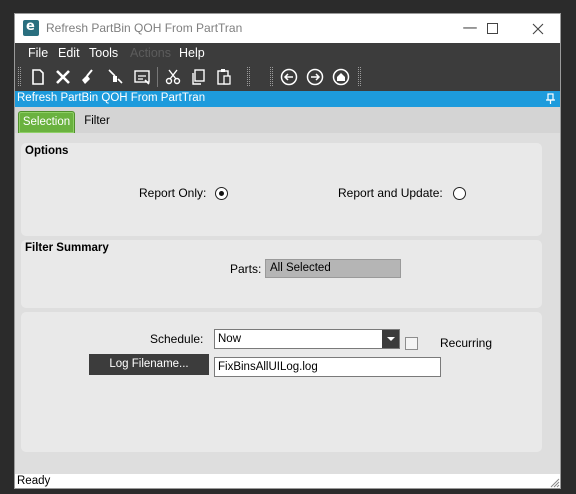 The height and width of the screenshot is (494, 576). Describe the element at coordinates (144, 28) in the screenshot. I see `window-title: Refresh PartBin QOH From PartTran` at that location.